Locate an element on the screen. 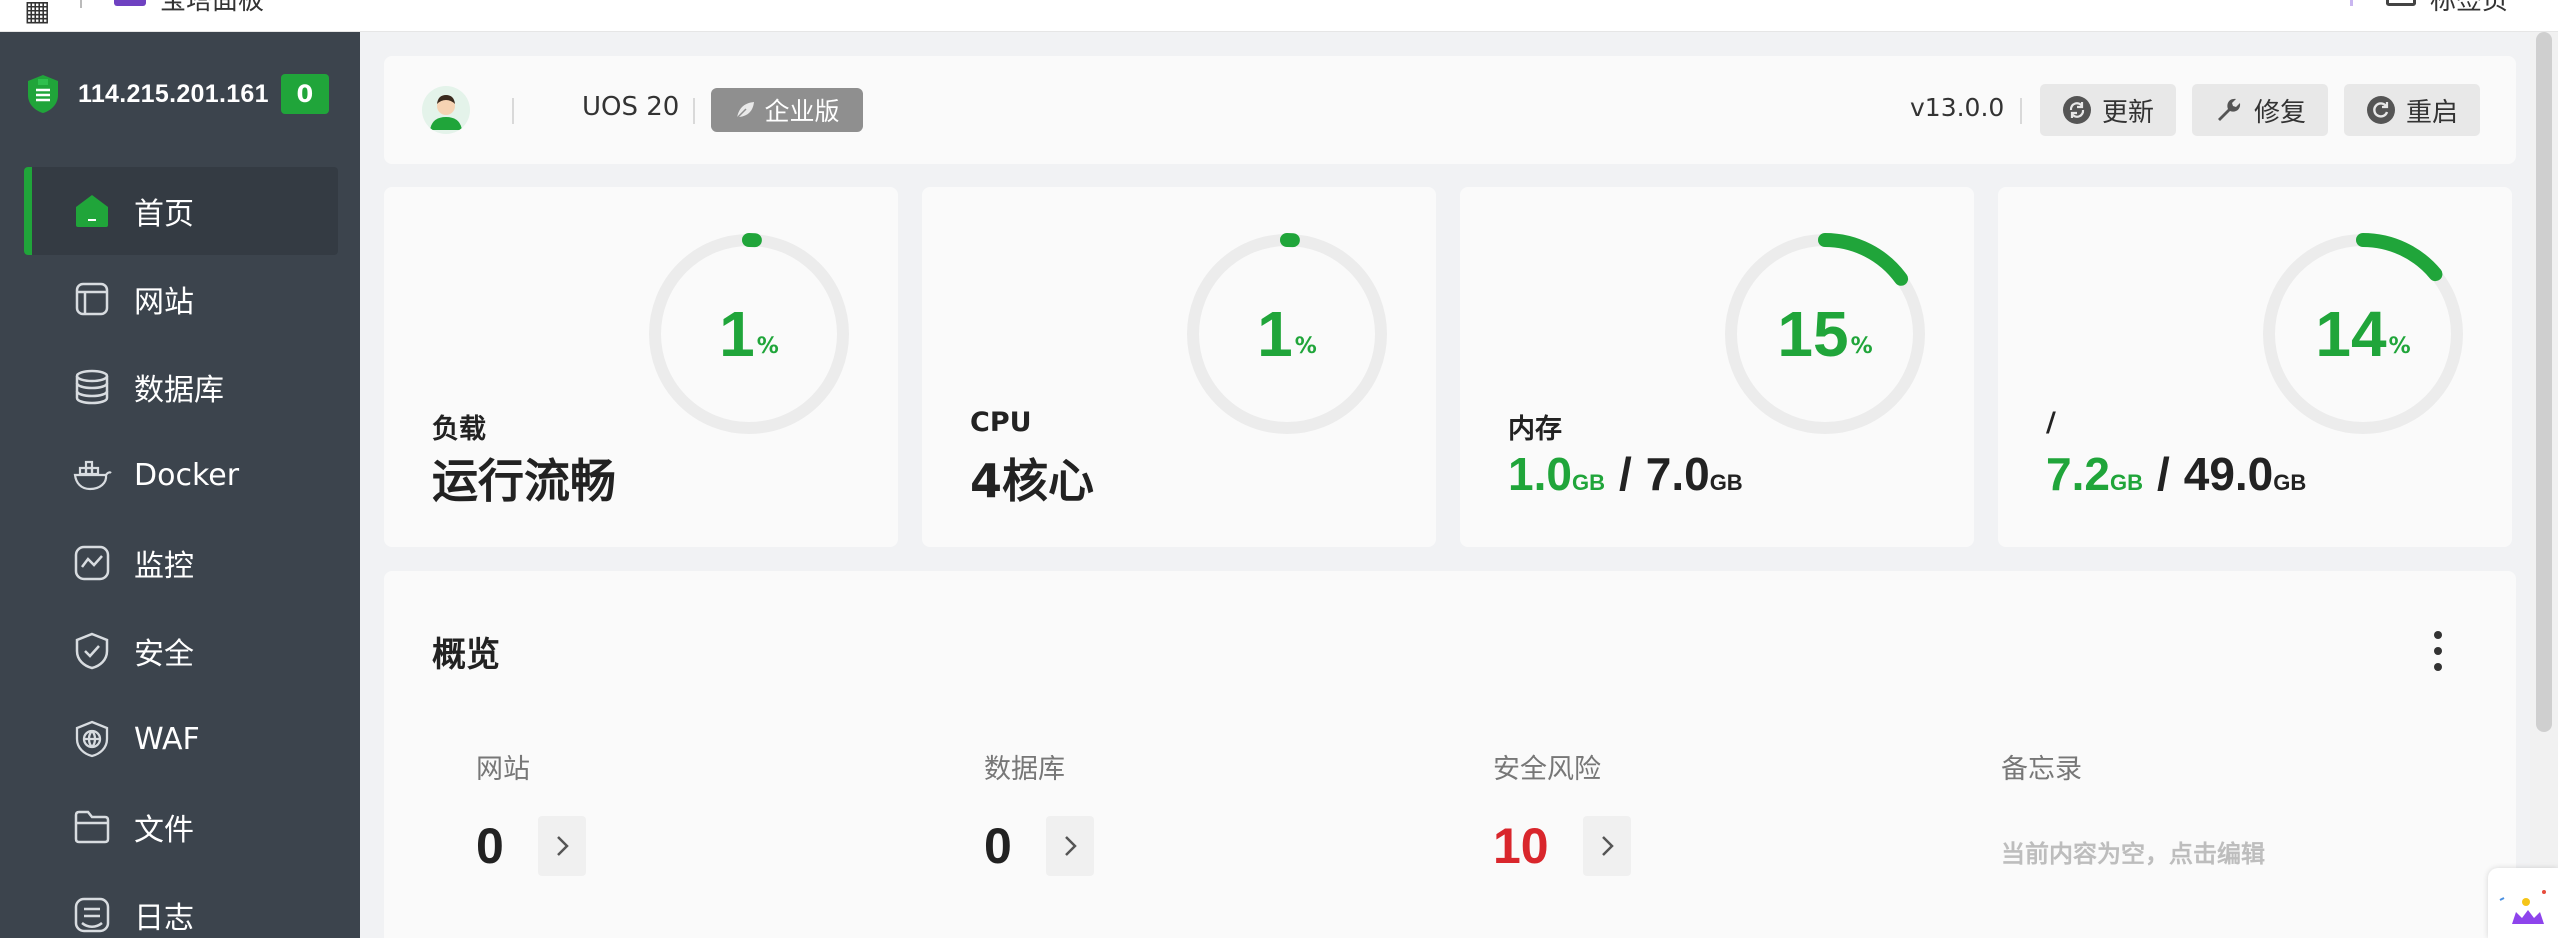  overview-item-label: 网站 is located at coordinates (503, 769).